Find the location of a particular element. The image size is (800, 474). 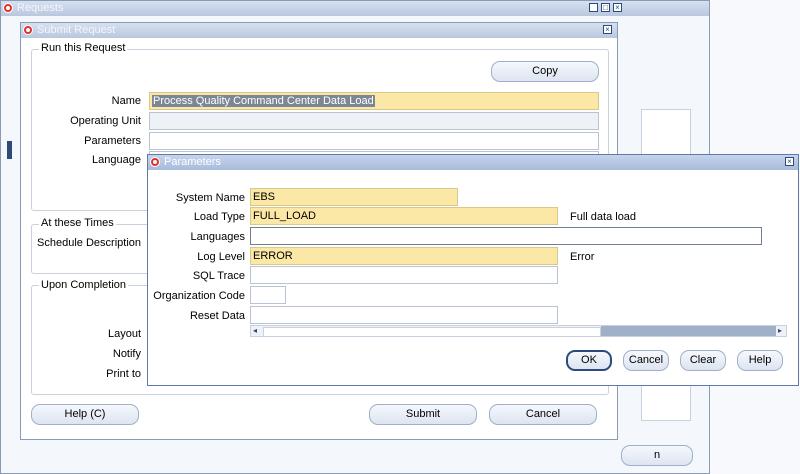

maximize-icon: □ is located at coordinates (605, 7).